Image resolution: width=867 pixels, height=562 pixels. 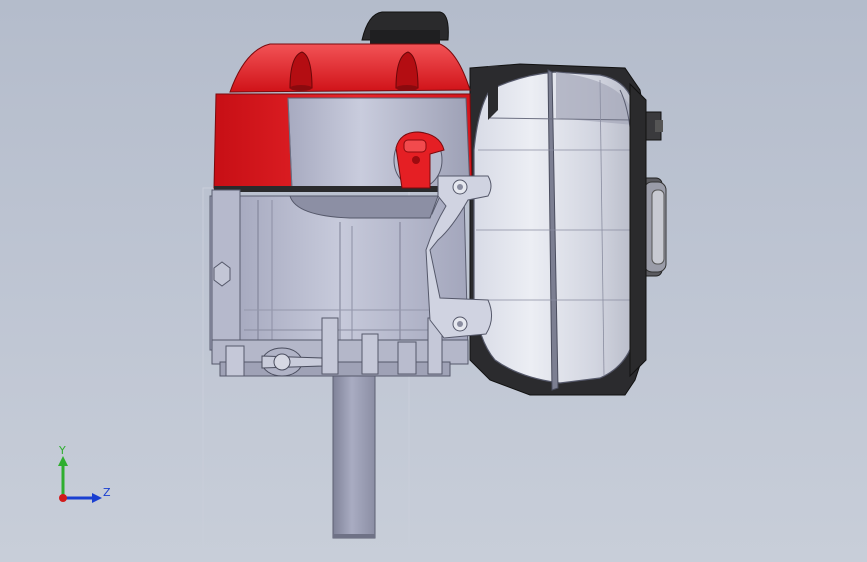 What do you see at coordinates (63, 498) in the screenshot?
I see `triad-origin` at bounding box center [63, 498].